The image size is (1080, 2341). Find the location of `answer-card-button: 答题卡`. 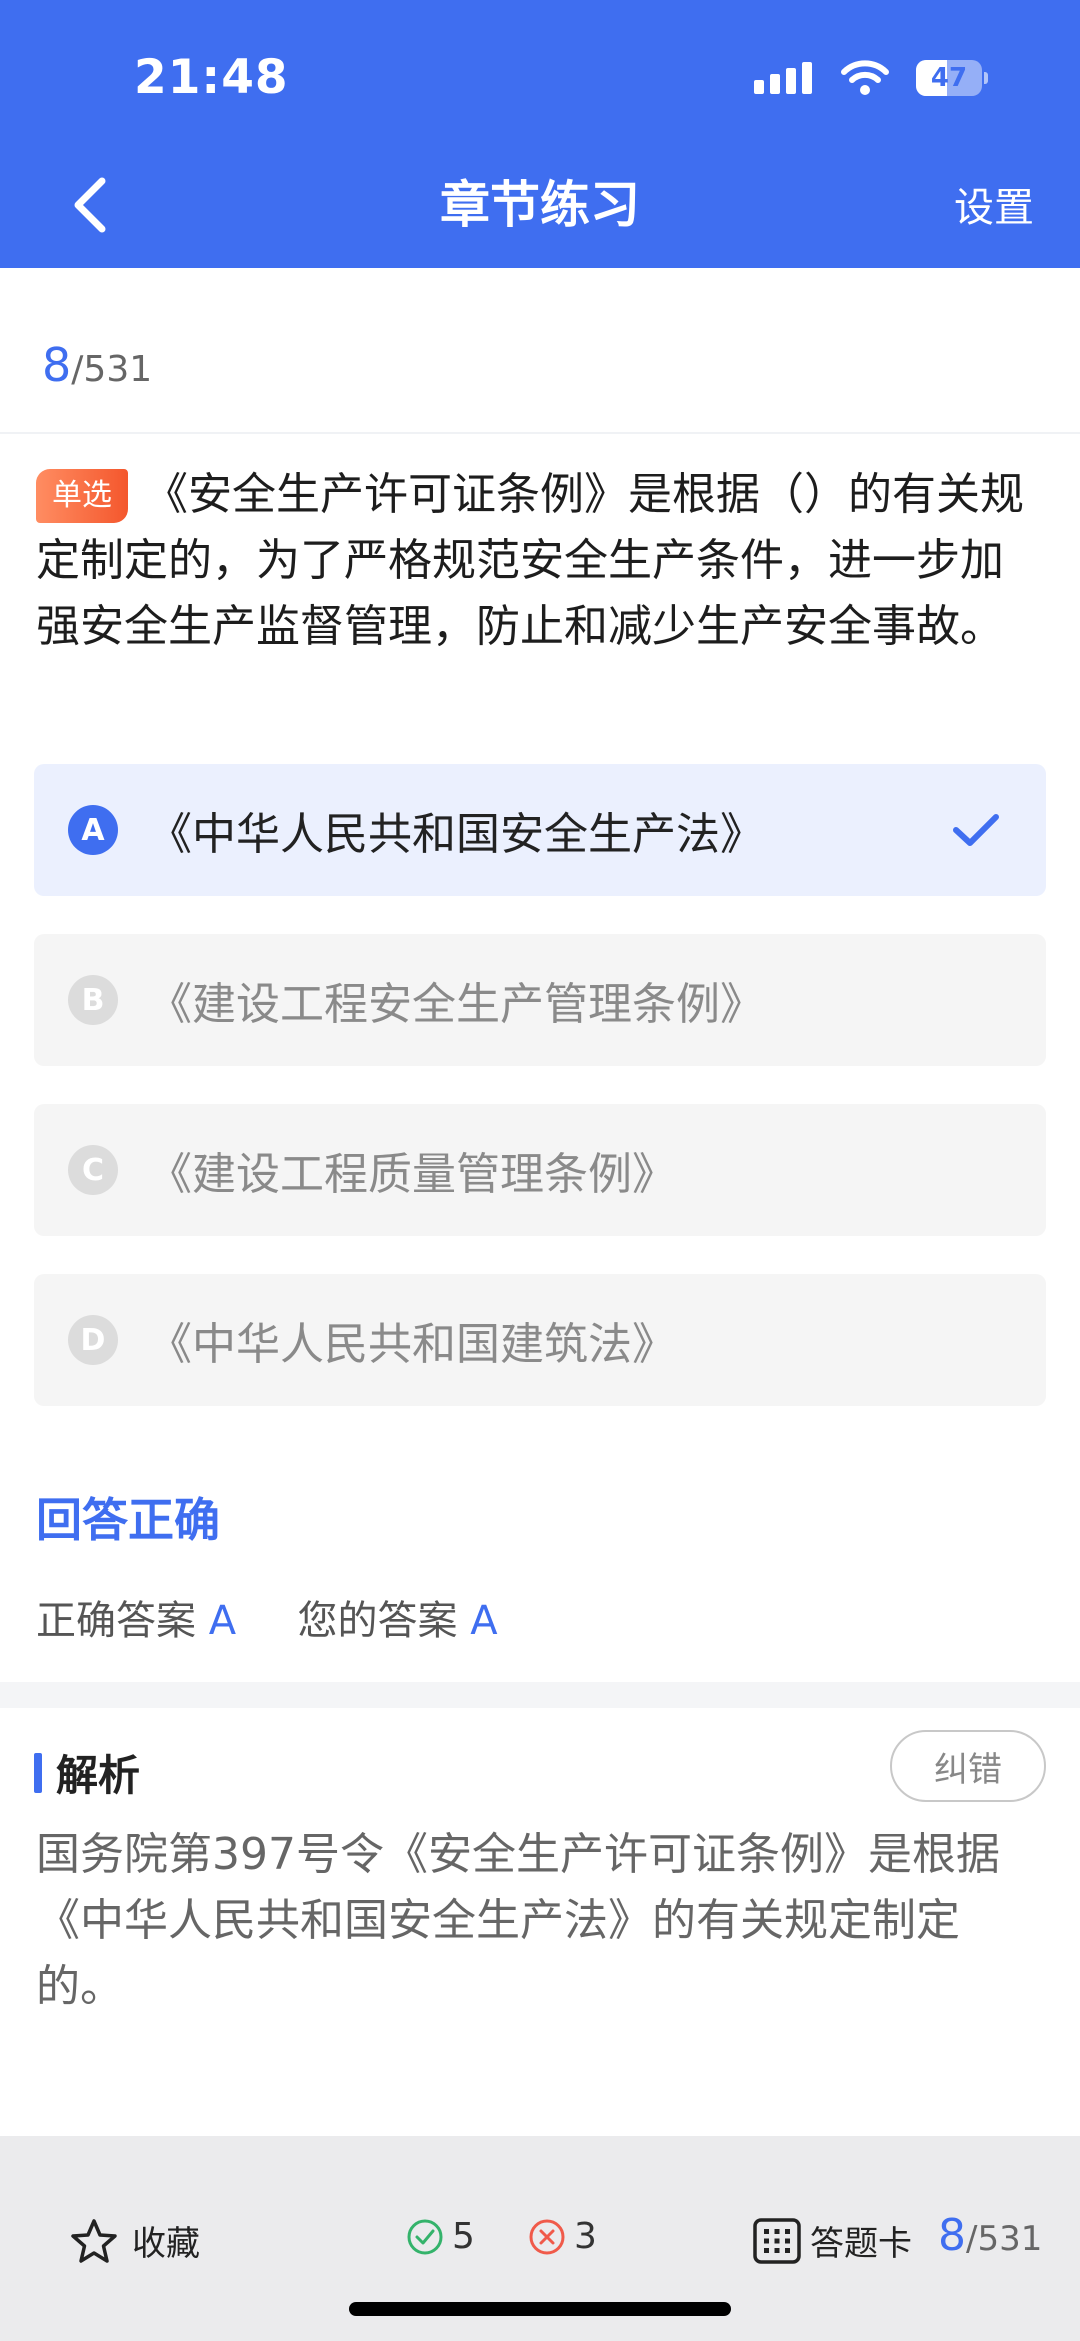

answer-card-button: 答题卡 is located at coordinates (832, 2240).